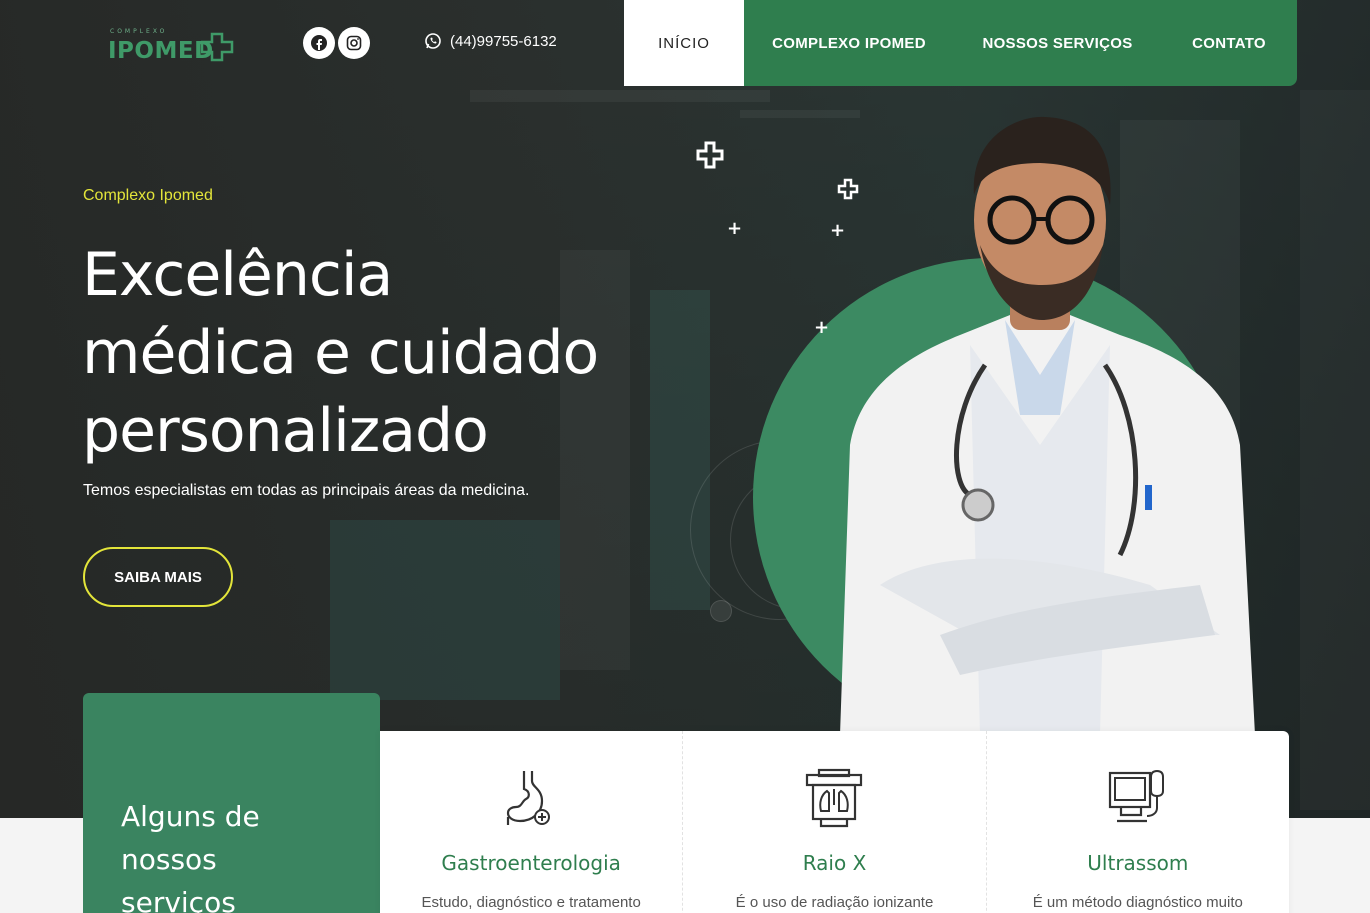 This screenshot has height=913, width=1370. What do you see at coordinates (285, 431) in the screenshot?
I see `headline-line-3: personalizado` at bounding box center [285, 431].